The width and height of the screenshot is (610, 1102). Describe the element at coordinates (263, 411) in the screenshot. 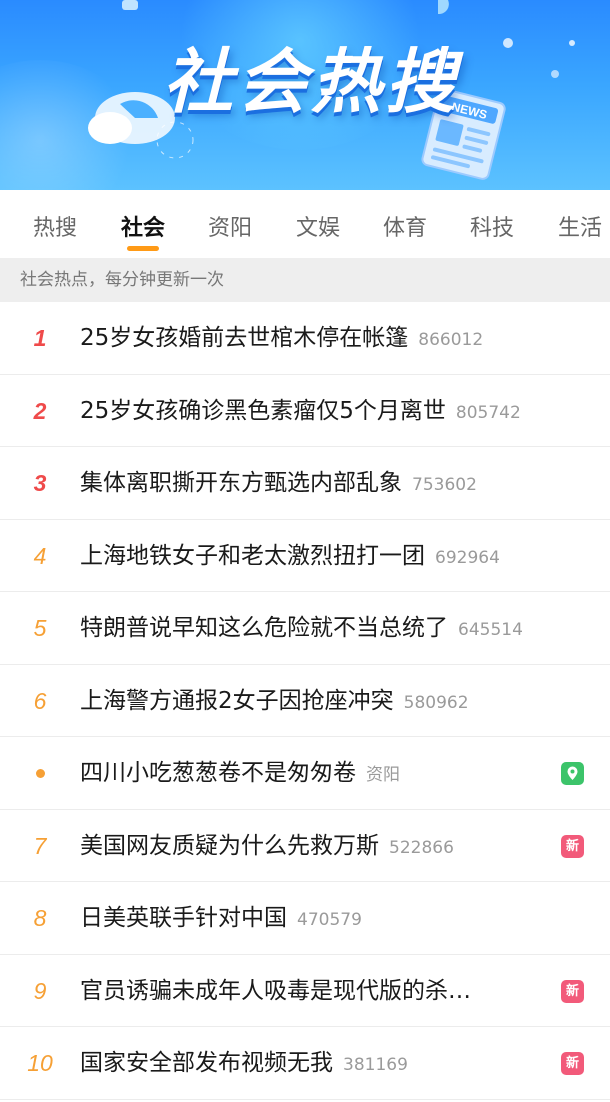

I see `item-title: 25岁女孩确诊黑色素瘤仅5个月离世` at that location.